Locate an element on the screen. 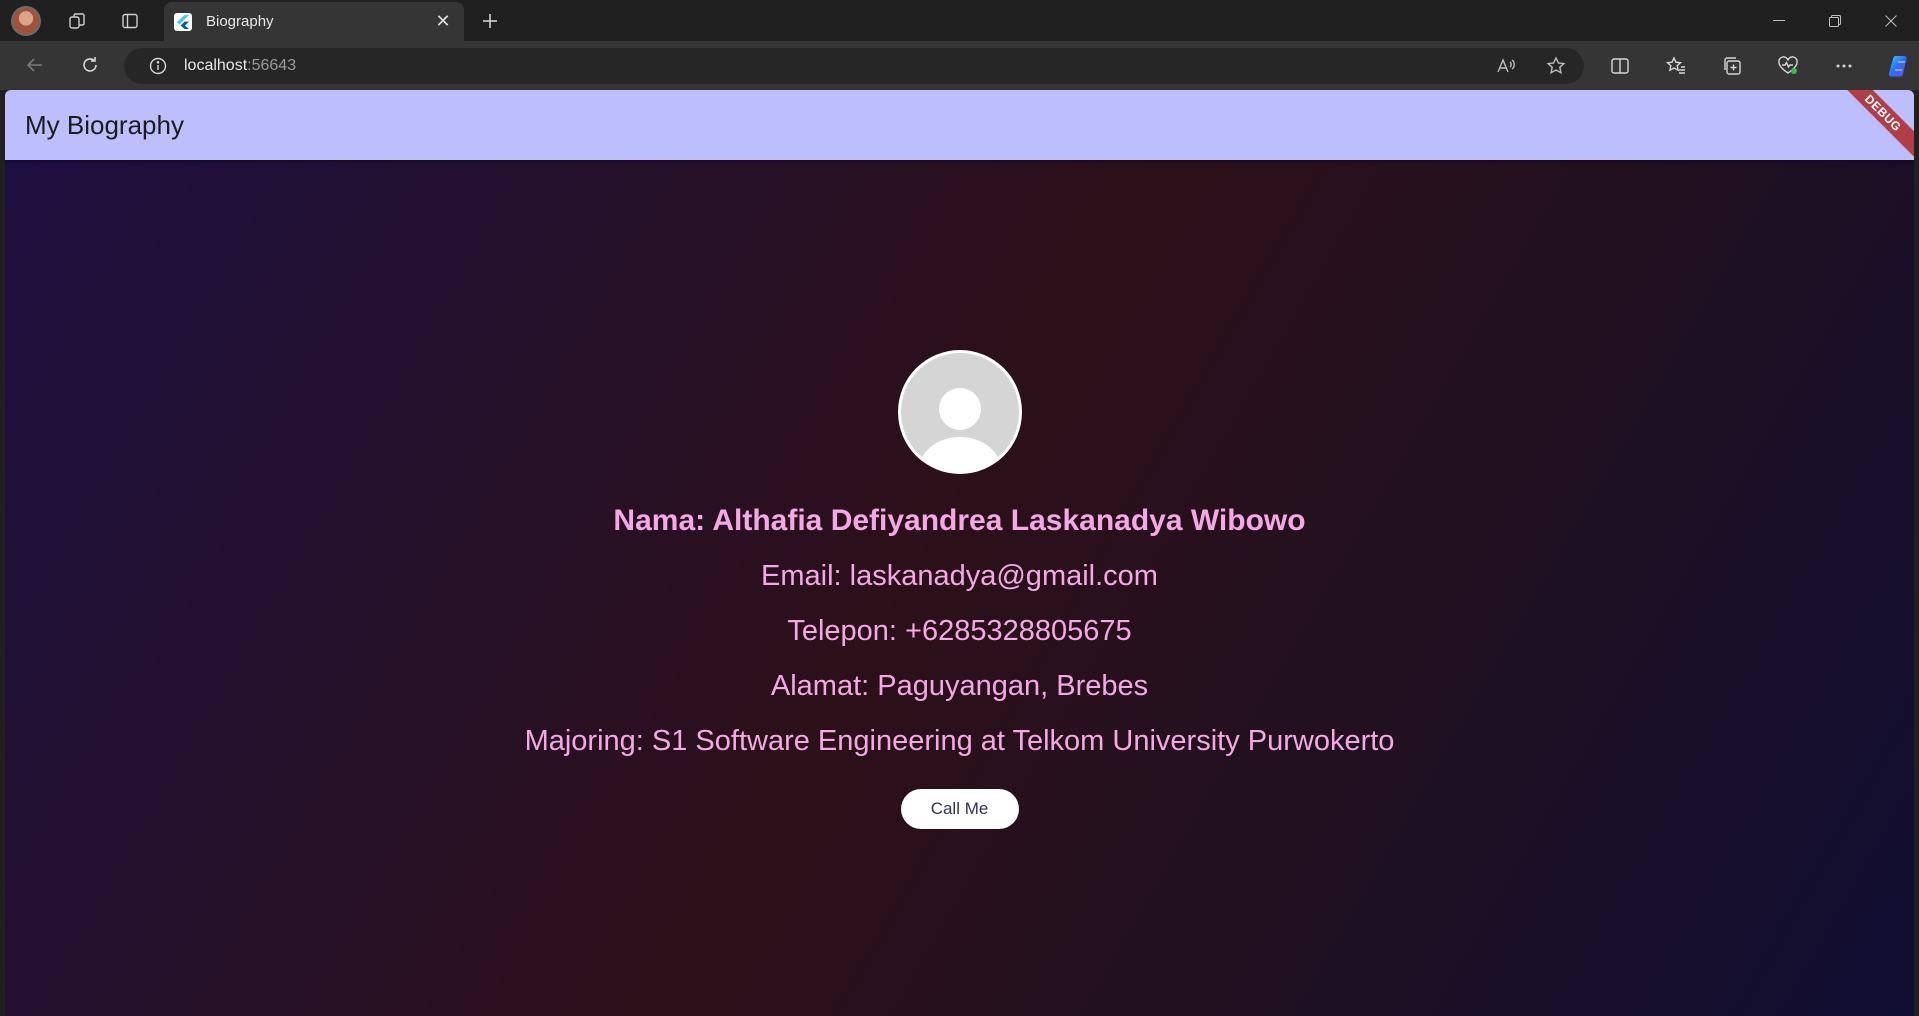 Image resolution: width=1919 pixels, height=1016 pixels. address-text: Alamat: Paguyangan, Brebes is located at coordinates (959, 686).